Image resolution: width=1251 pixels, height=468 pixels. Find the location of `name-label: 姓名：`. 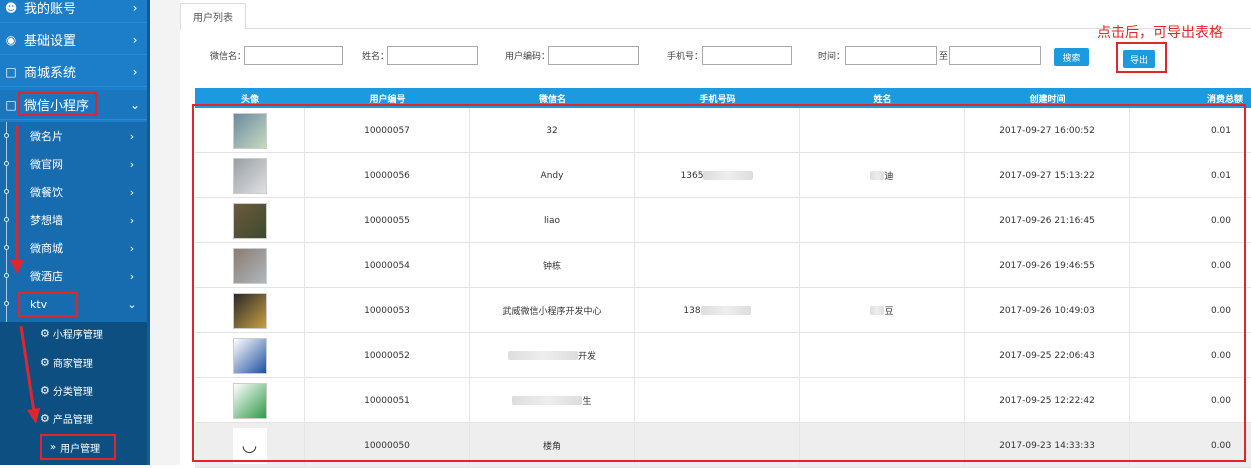

name-label: 姓名： is located at coordinates (376, 57).